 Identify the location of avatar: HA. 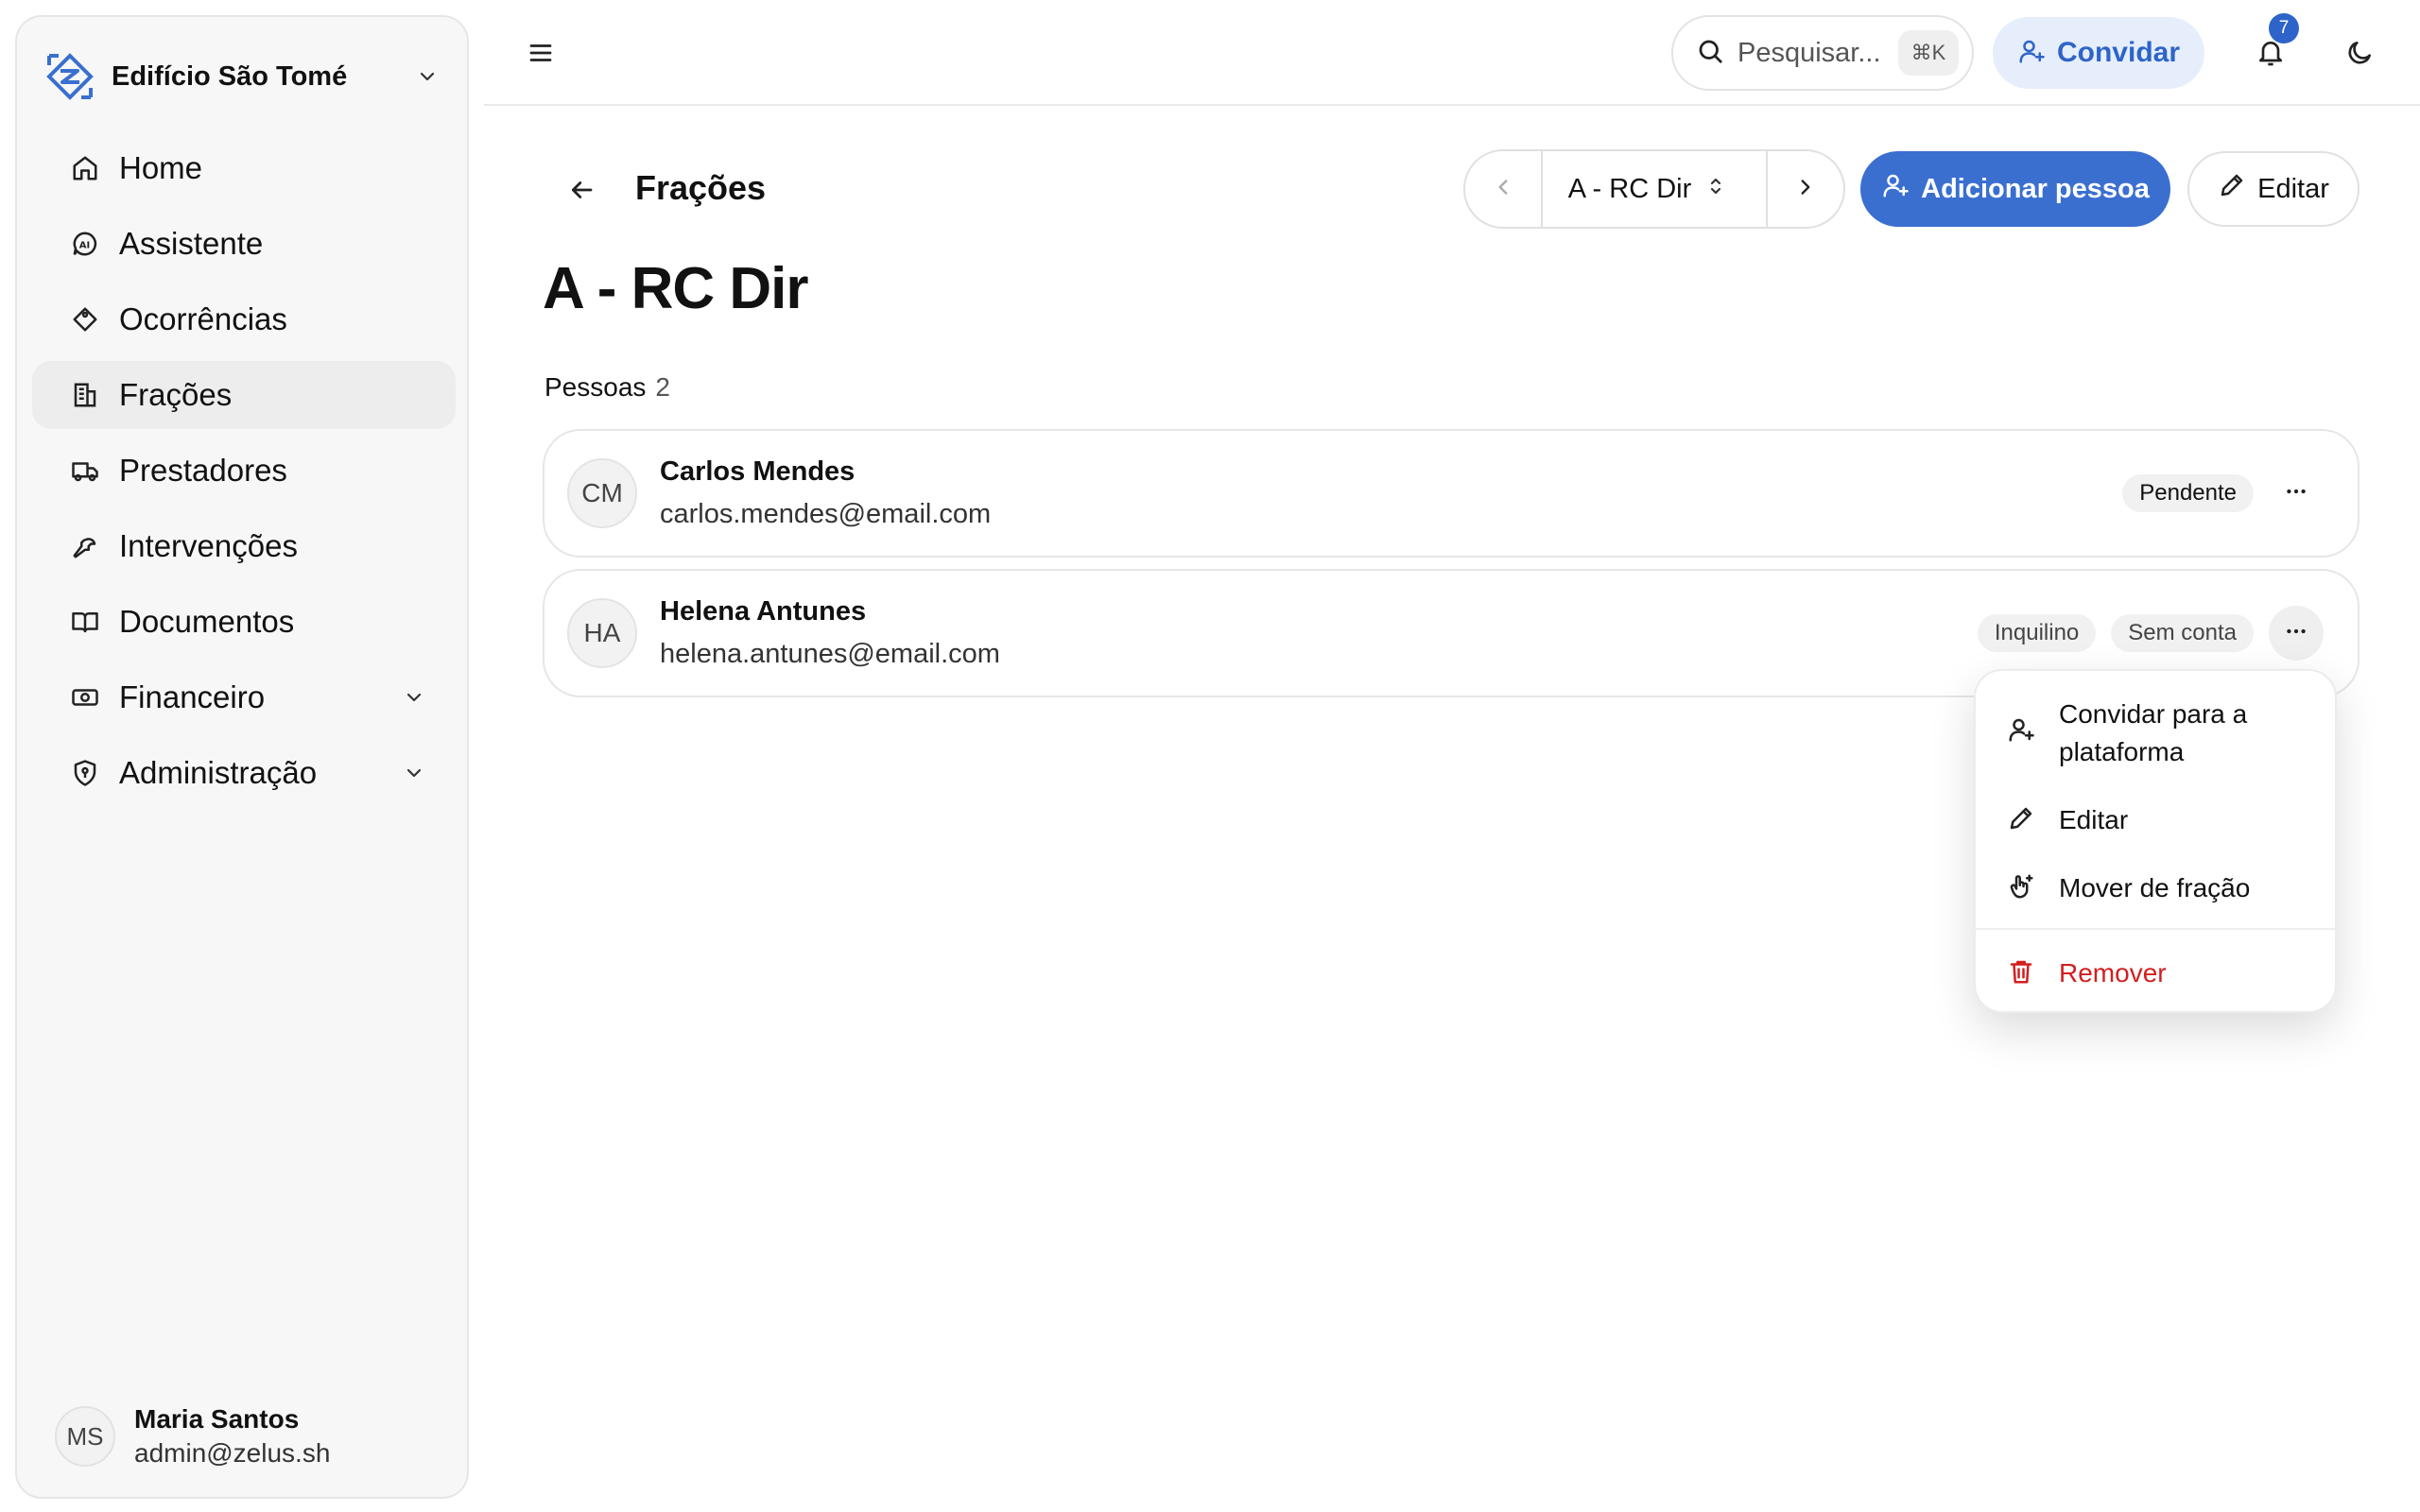
(602, 633).